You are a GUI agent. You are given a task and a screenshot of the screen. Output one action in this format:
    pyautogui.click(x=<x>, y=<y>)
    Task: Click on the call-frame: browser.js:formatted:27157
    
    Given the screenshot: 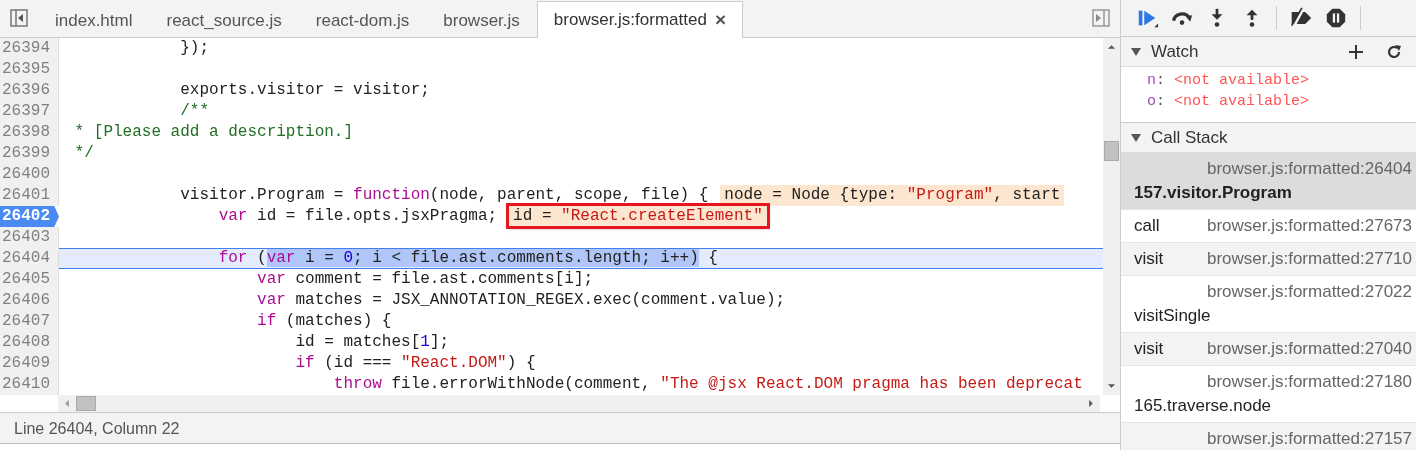 What is the action you would take?
    pyautogui.click(x=1268, y=436)
    